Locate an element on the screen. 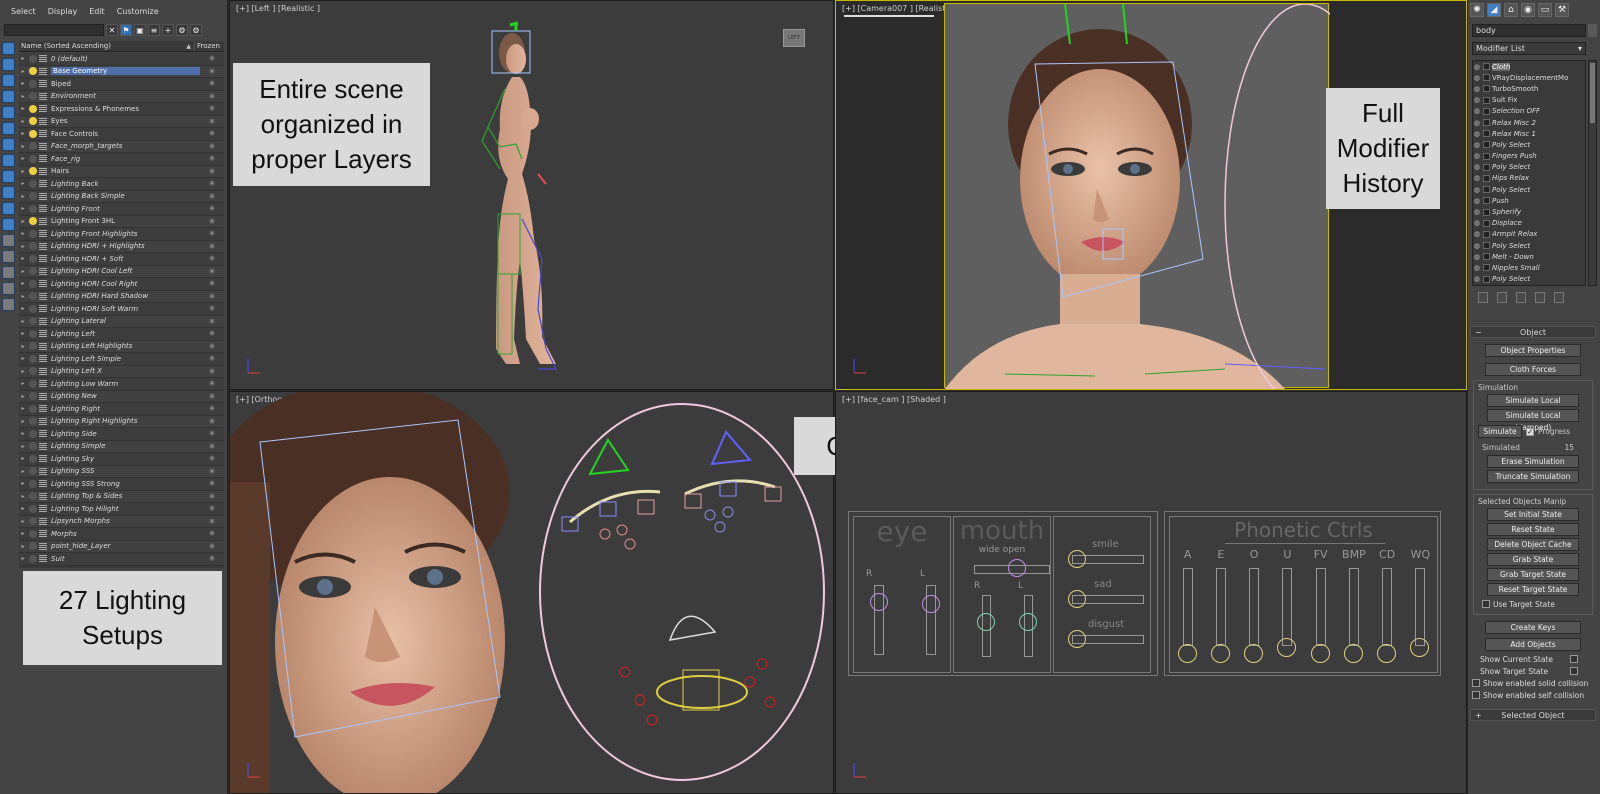  view-cube: LEFT is located at coordinates (794, 38).